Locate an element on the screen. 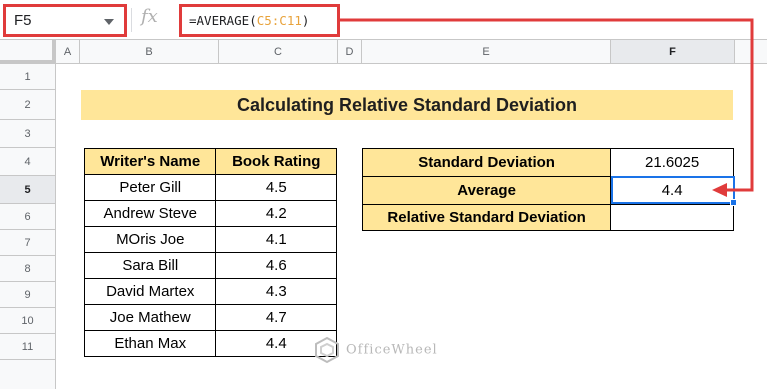  watermark-text: OfficeWheel is located at coordinates (392, 350).